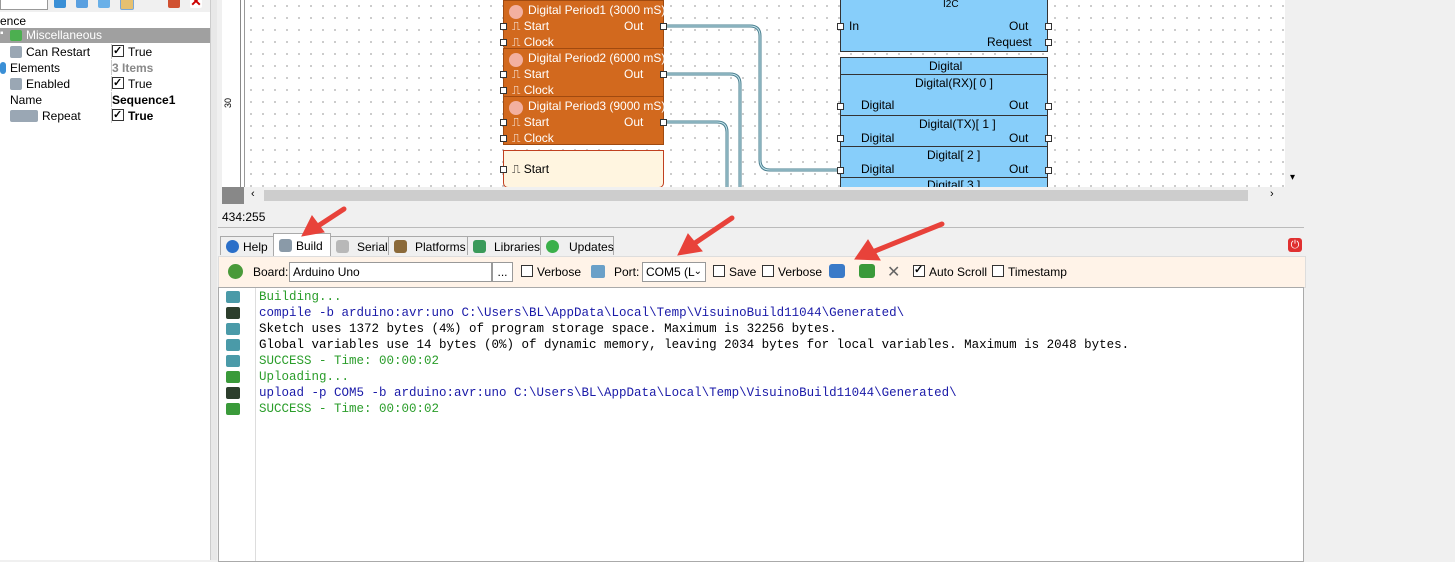 The image size is (1455, 562). I want to click on i2c-out-pin: Out, so click(1018, 26).